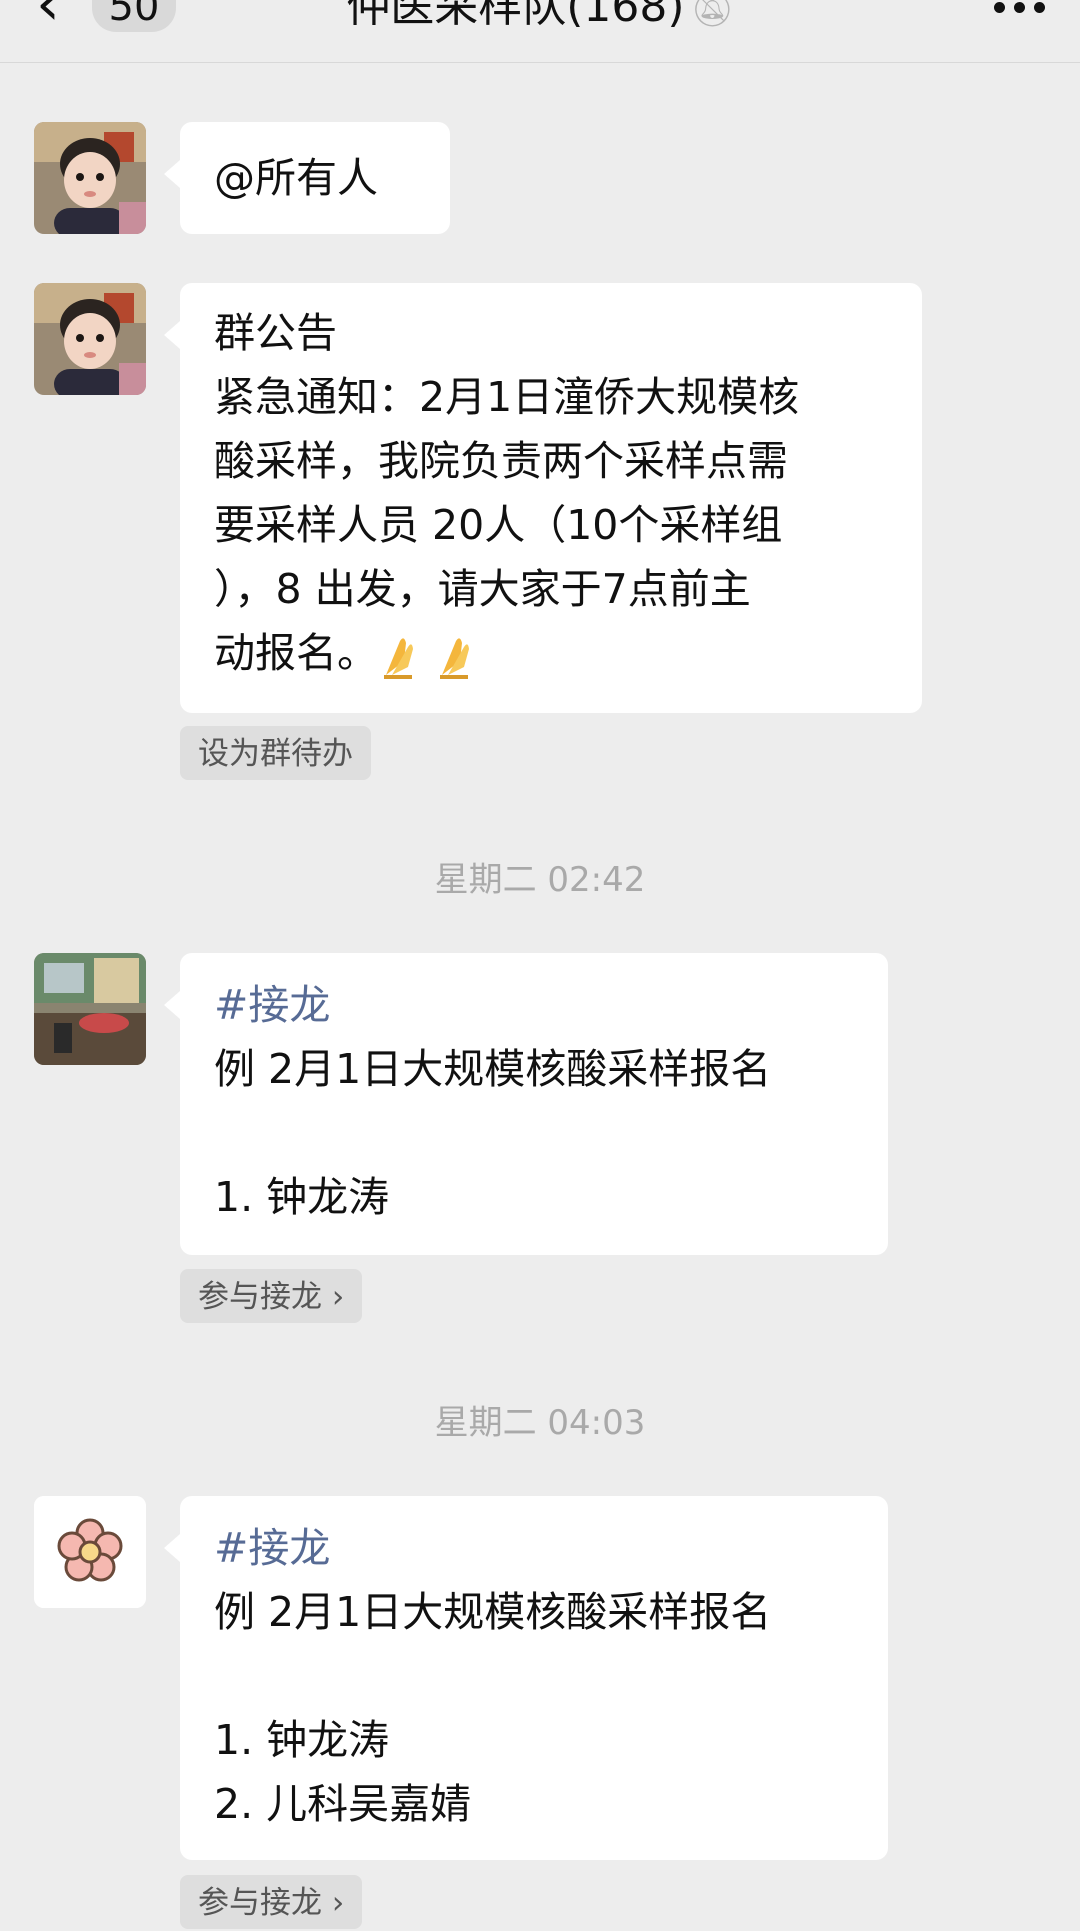 Image resolution: width=1080 pixels, height=1931 pixels. Describe the element at coordinates (540, 880) in the screenshot. I see `timestamp: 星期二 02:42` at that location.